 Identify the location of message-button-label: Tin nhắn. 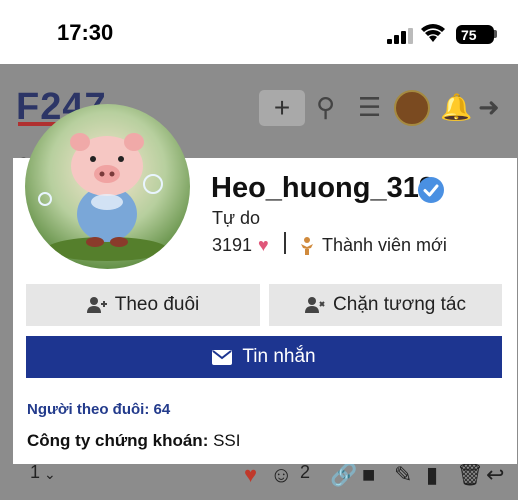
(279, 356).